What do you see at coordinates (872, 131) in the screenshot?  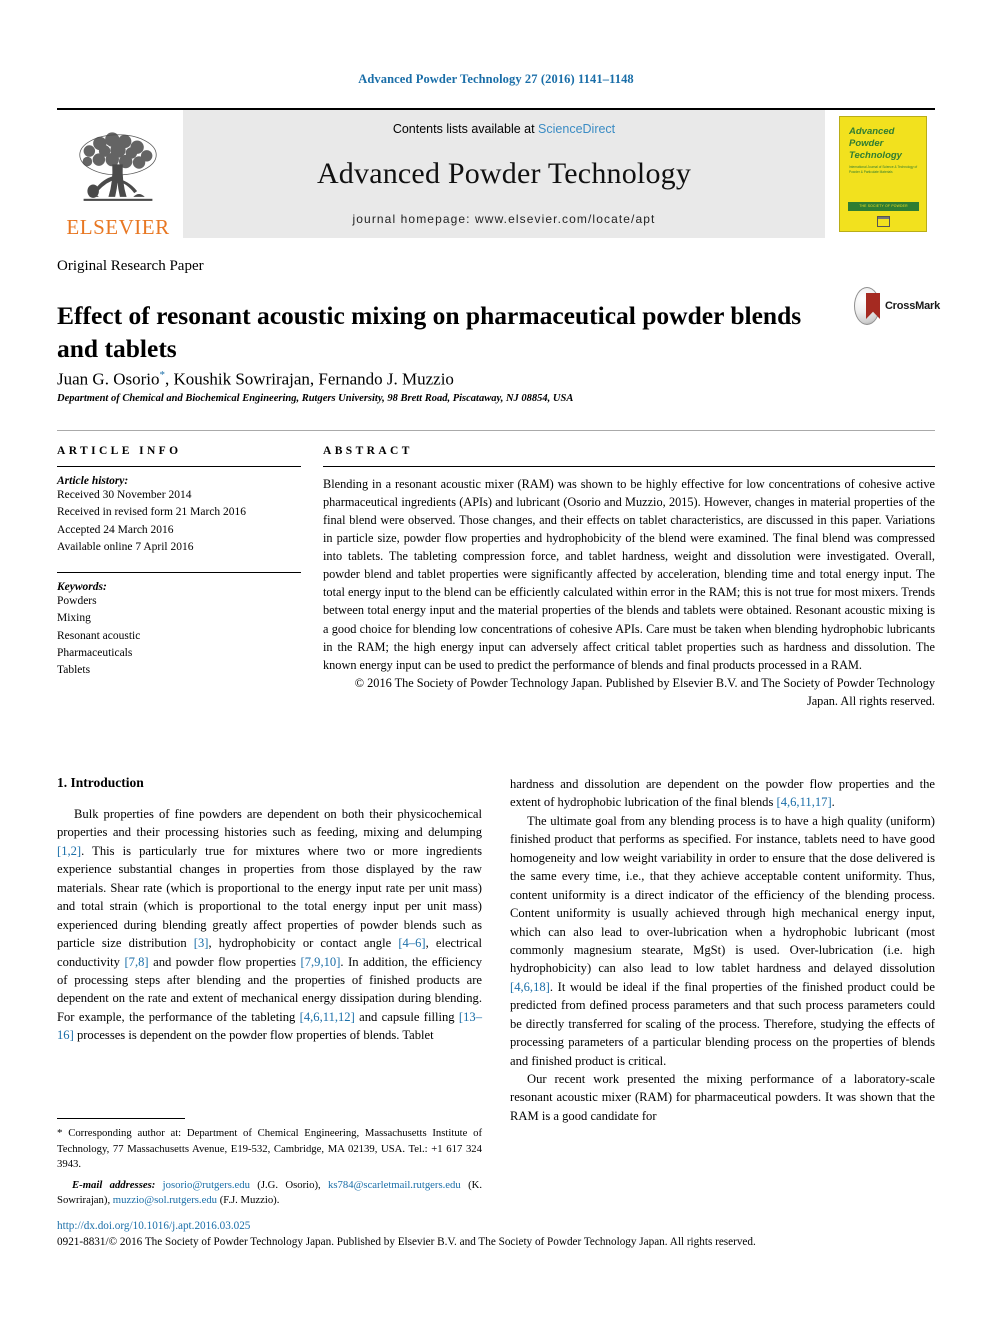 I see `cover-title-line1: Advanced` at bounding box center [872, 131].